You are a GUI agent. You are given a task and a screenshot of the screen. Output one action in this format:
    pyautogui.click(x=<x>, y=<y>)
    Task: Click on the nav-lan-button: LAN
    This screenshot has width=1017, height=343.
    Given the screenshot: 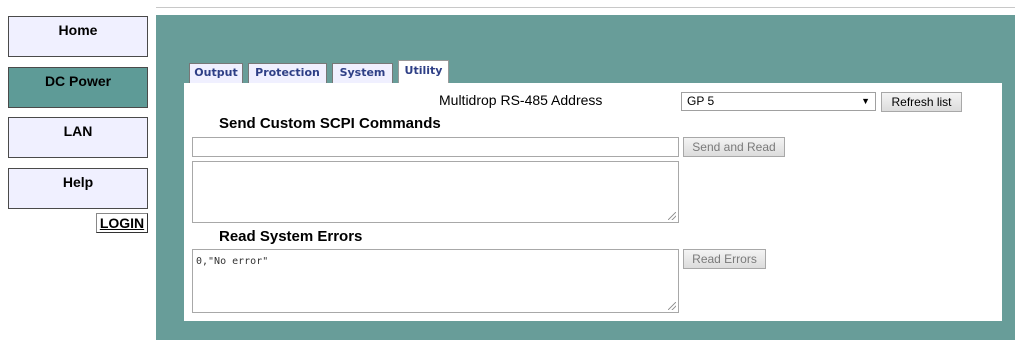 What is the action you would take?
    pyautogui.click(x=78, y=137)
    